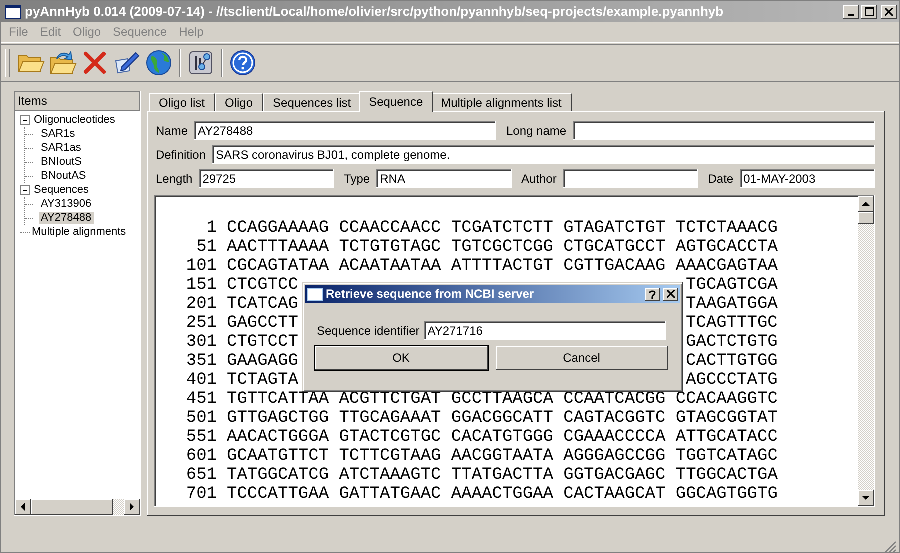 This screenshot has height=553, width=900. What do you see at coordinates (543, 154) in the screenshot?
I see `input-field: SARS coronavirus BJ01, complete genome.` at bounding box center [543, 154].